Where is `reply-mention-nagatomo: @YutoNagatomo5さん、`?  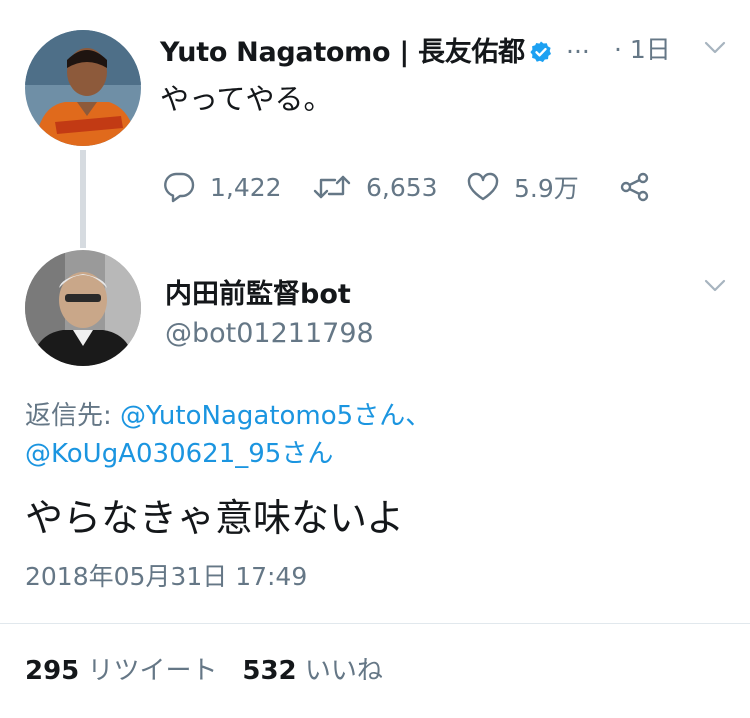 reply-mention-nagatomo: @YutoNagatomo5さん、 is located at coordinates (275, 416).